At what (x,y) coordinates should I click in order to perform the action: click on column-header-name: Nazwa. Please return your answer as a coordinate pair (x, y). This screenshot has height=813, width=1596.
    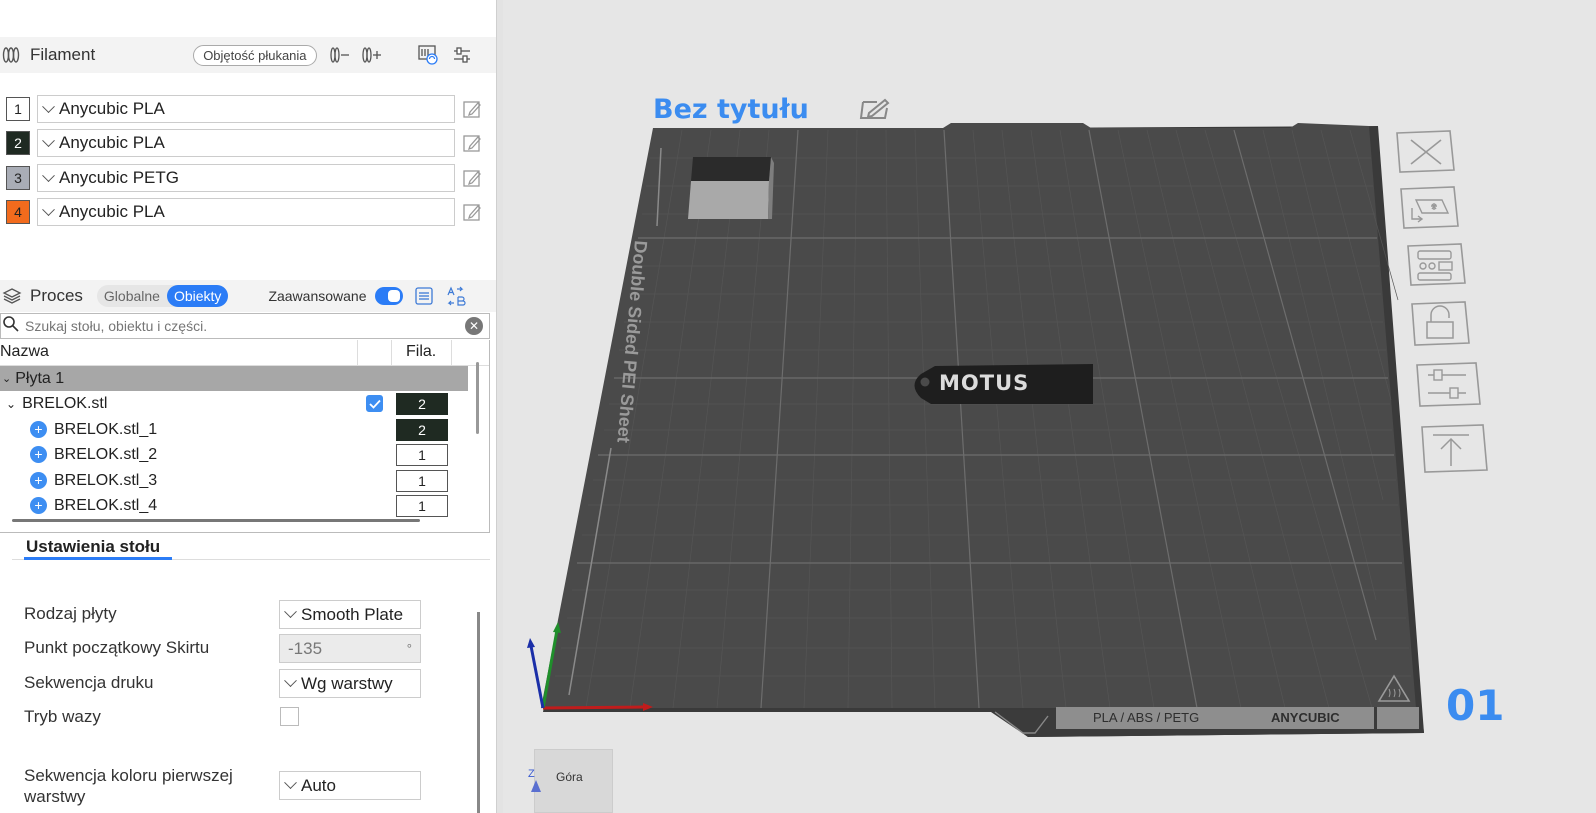
    Looking at the image, I should click on (24, 352).